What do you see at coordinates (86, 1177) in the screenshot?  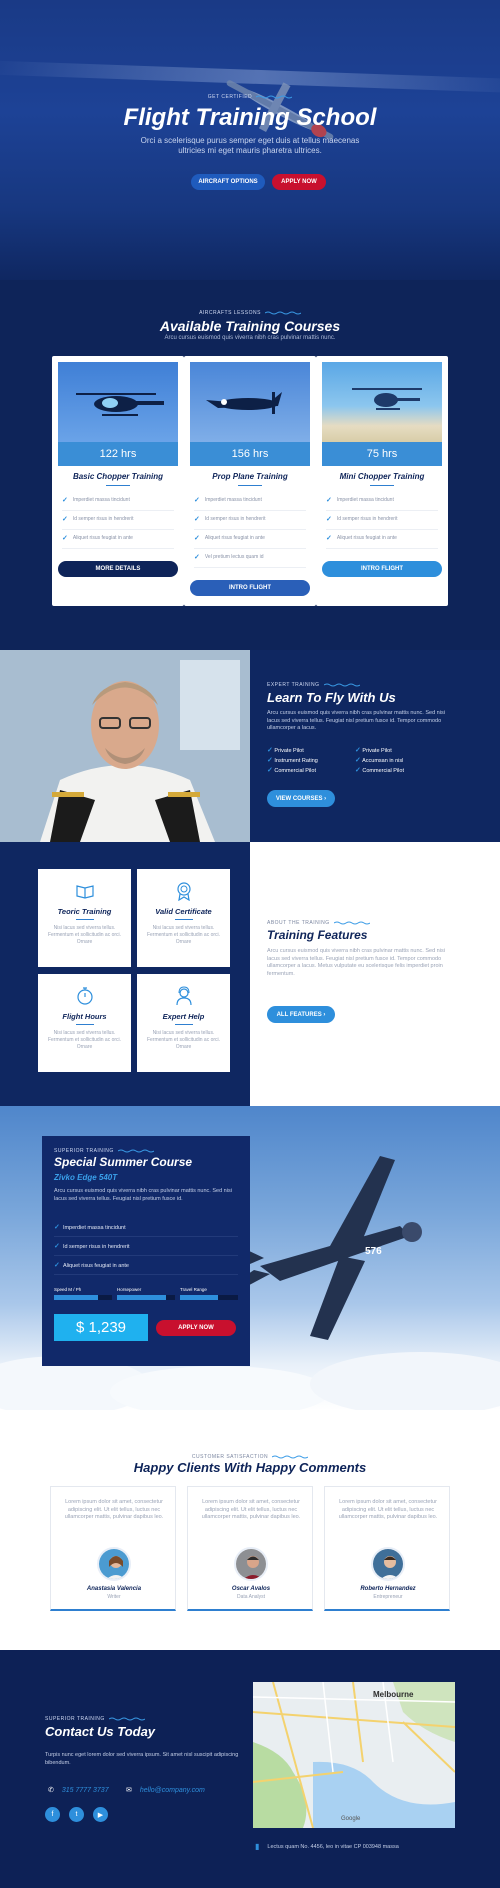 I see `summer-plane-name: Zivko Edge 540T` at bounding box center [86, 1177].